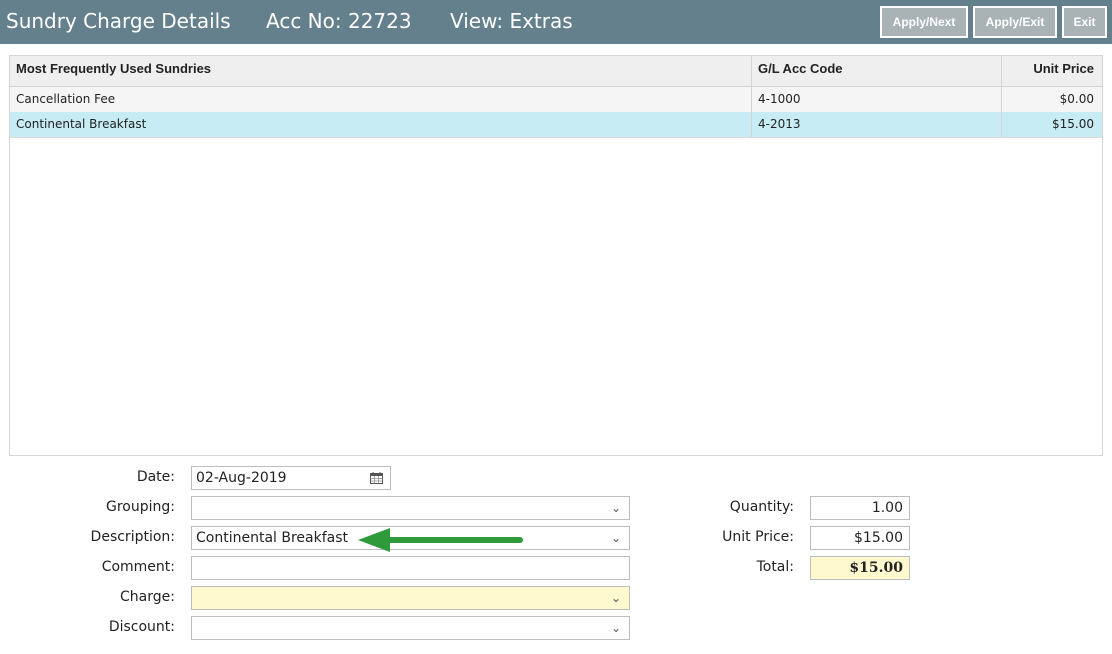 The width and height of the screenshot is (1112, 654). I want to click on discount-label: Discount:, so click(141, 627).